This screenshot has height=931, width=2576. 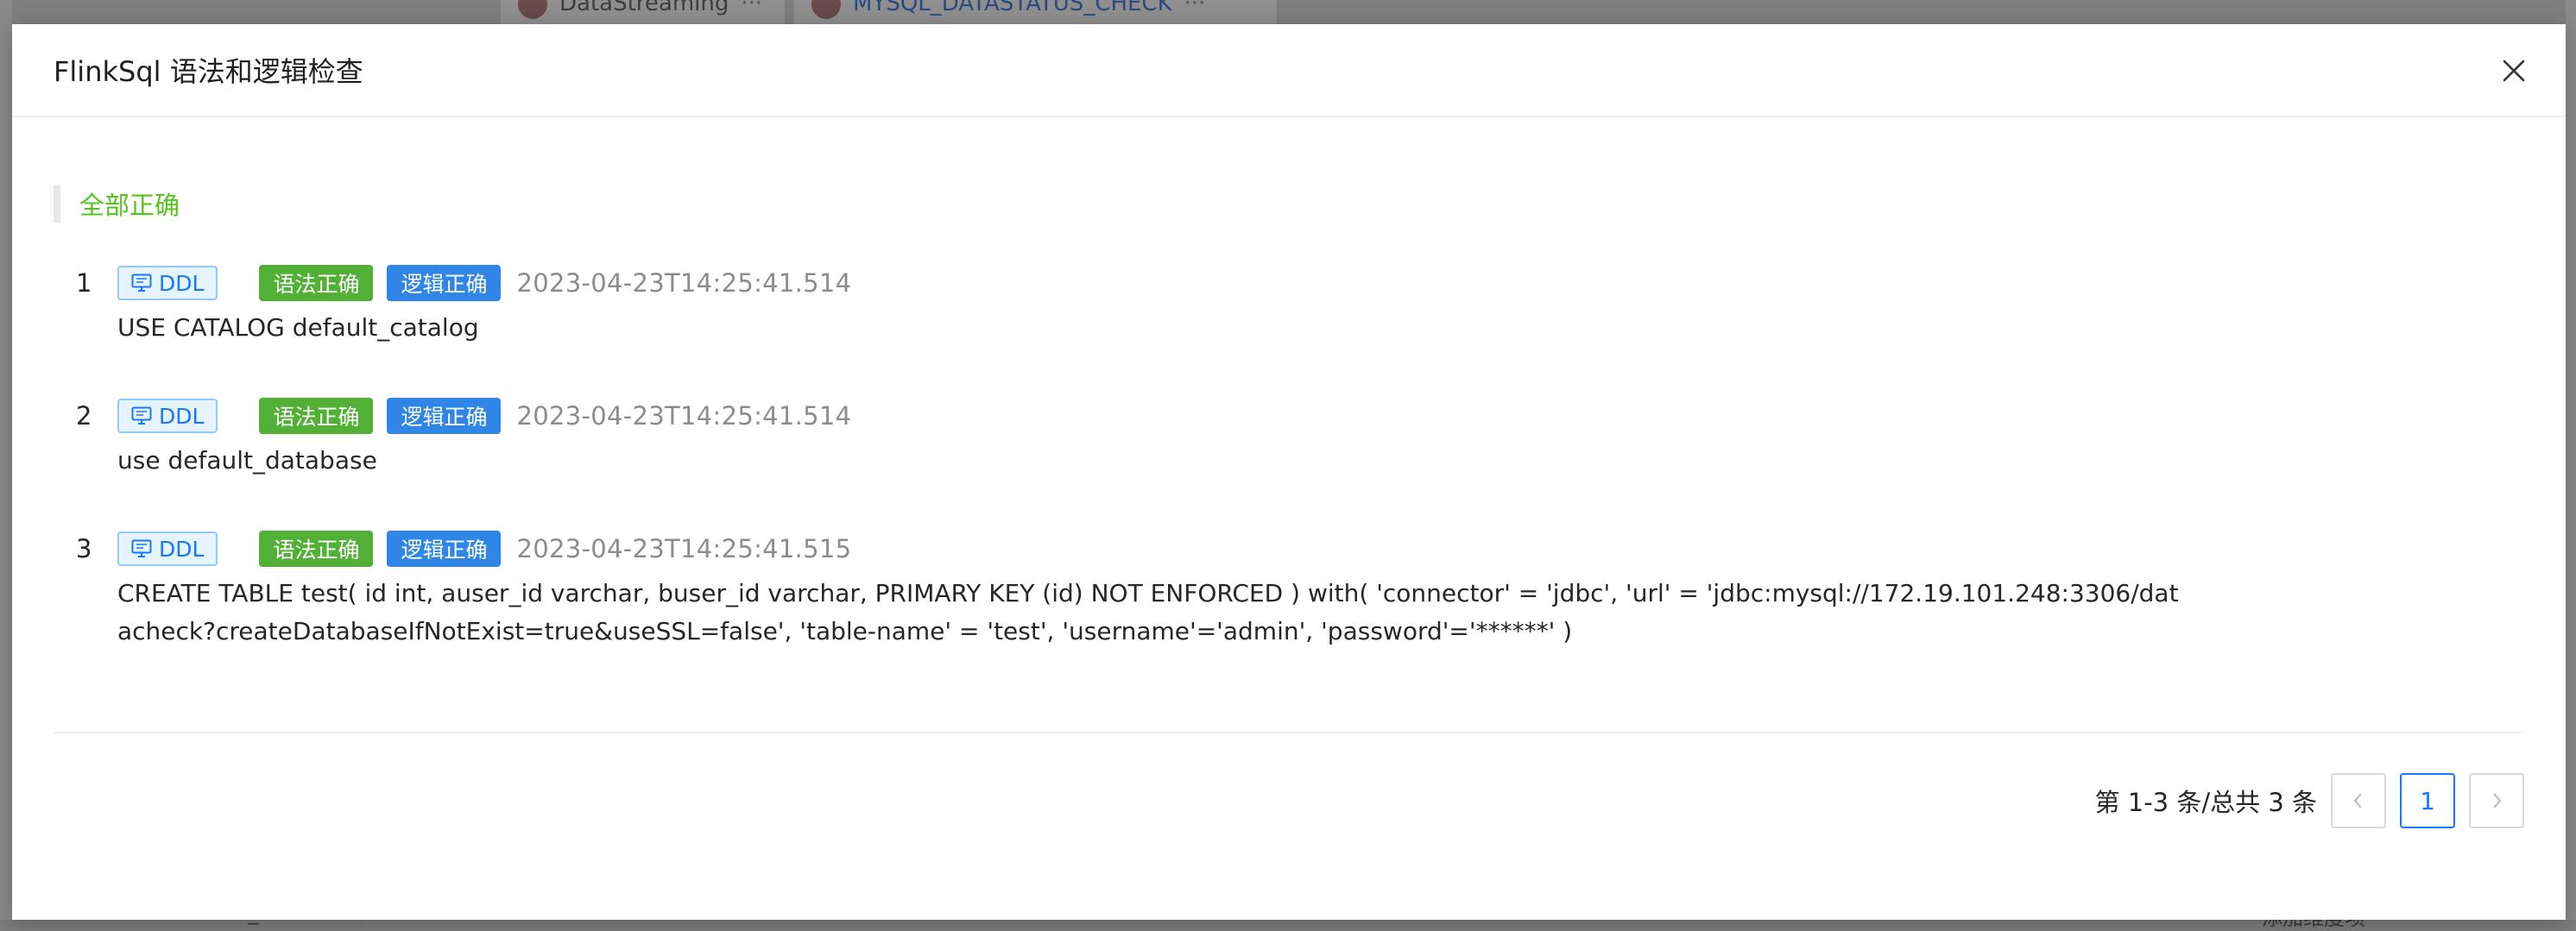 I want to click on statement-sql: USE CATALOG default_catalog, so click(x=298, y=327).